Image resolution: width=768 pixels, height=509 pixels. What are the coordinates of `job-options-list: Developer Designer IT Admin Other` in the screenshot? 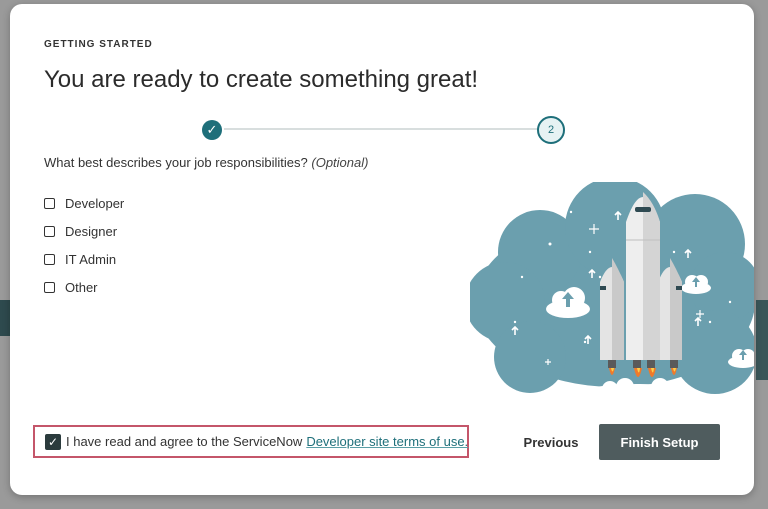 It's located at (84, 245).